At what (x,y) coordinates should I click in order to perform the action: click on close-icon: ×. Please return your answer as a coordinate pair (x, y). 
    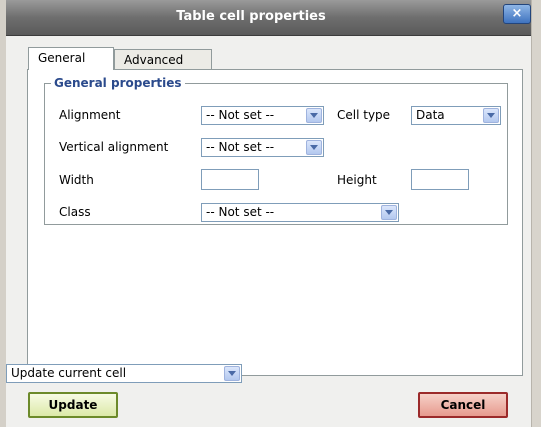
    Looking at the image, I should click on (517, 13).